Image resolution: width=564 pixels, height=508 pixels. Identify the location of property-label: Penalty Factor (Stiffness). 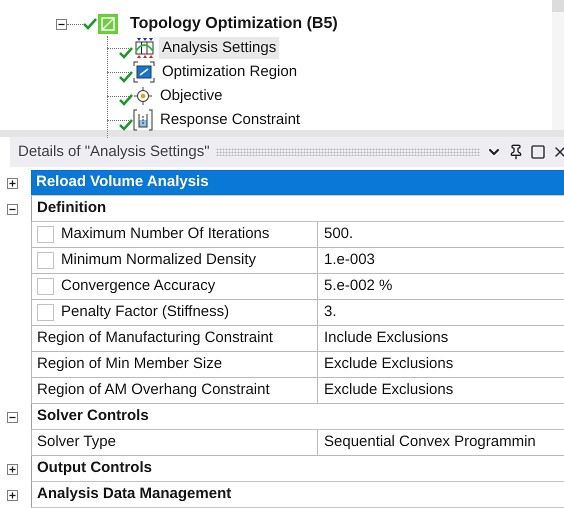
(145, 312).